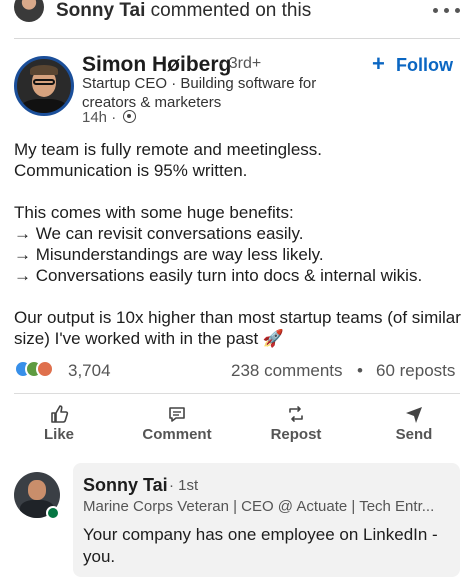 The width and height of the screenshot is (474, 579). I want to click on comment-label: Comment, so click(177, 434).